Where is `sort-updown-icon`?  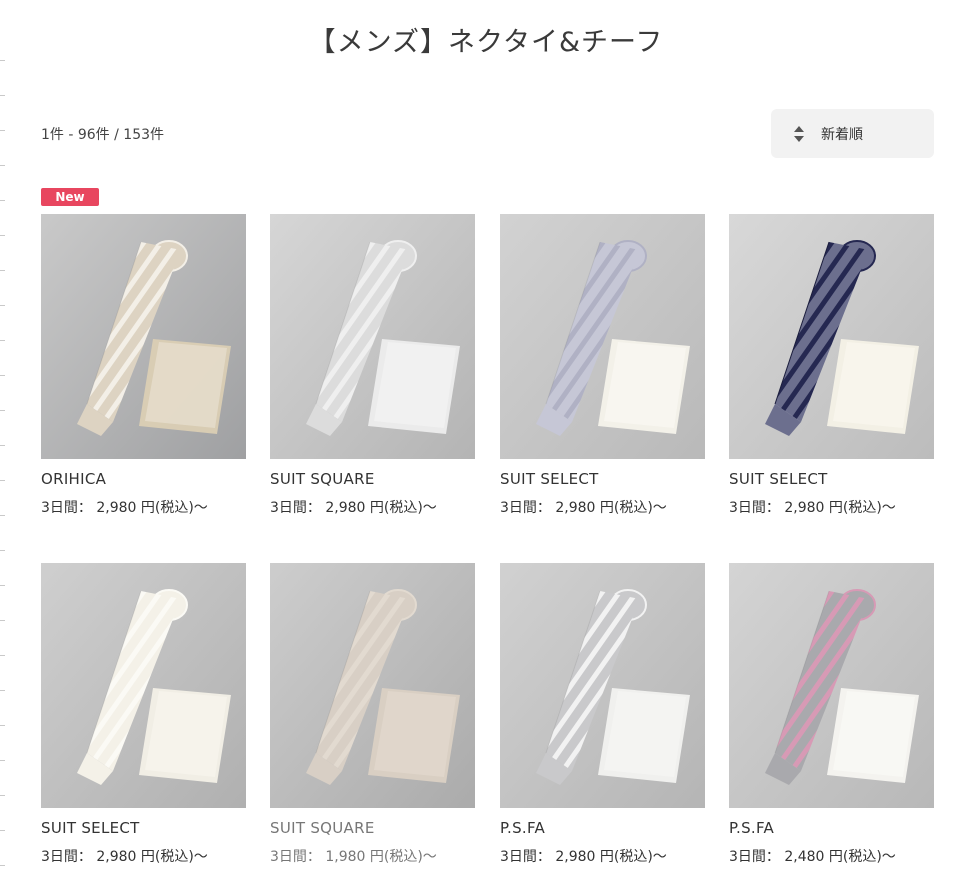
sort-updown-icon is located at coordinates (799, 134).